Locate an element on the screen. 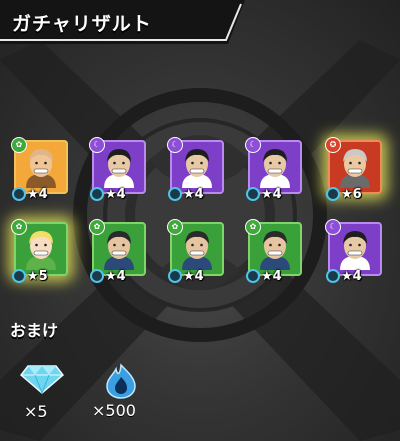  rarity-badge: ★6 is located at coordinates (344, 194).